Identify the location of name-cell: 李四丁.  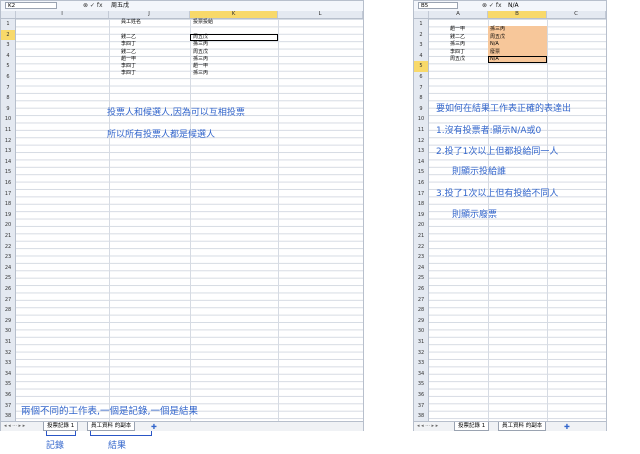
(457, 52).